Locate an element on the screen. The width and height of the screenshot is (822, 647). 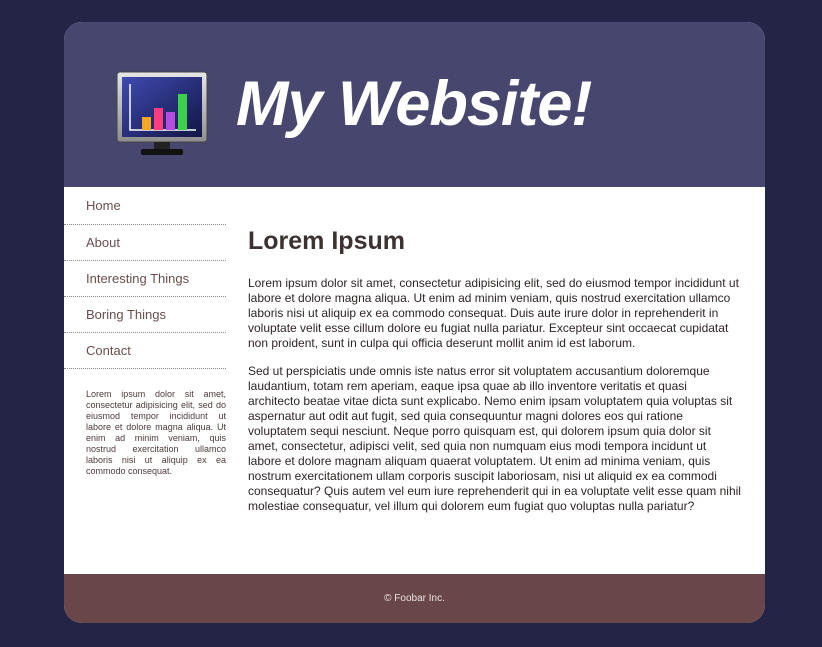
nav-item-boring-things: Boring Things is located at coordinates (145, 315).